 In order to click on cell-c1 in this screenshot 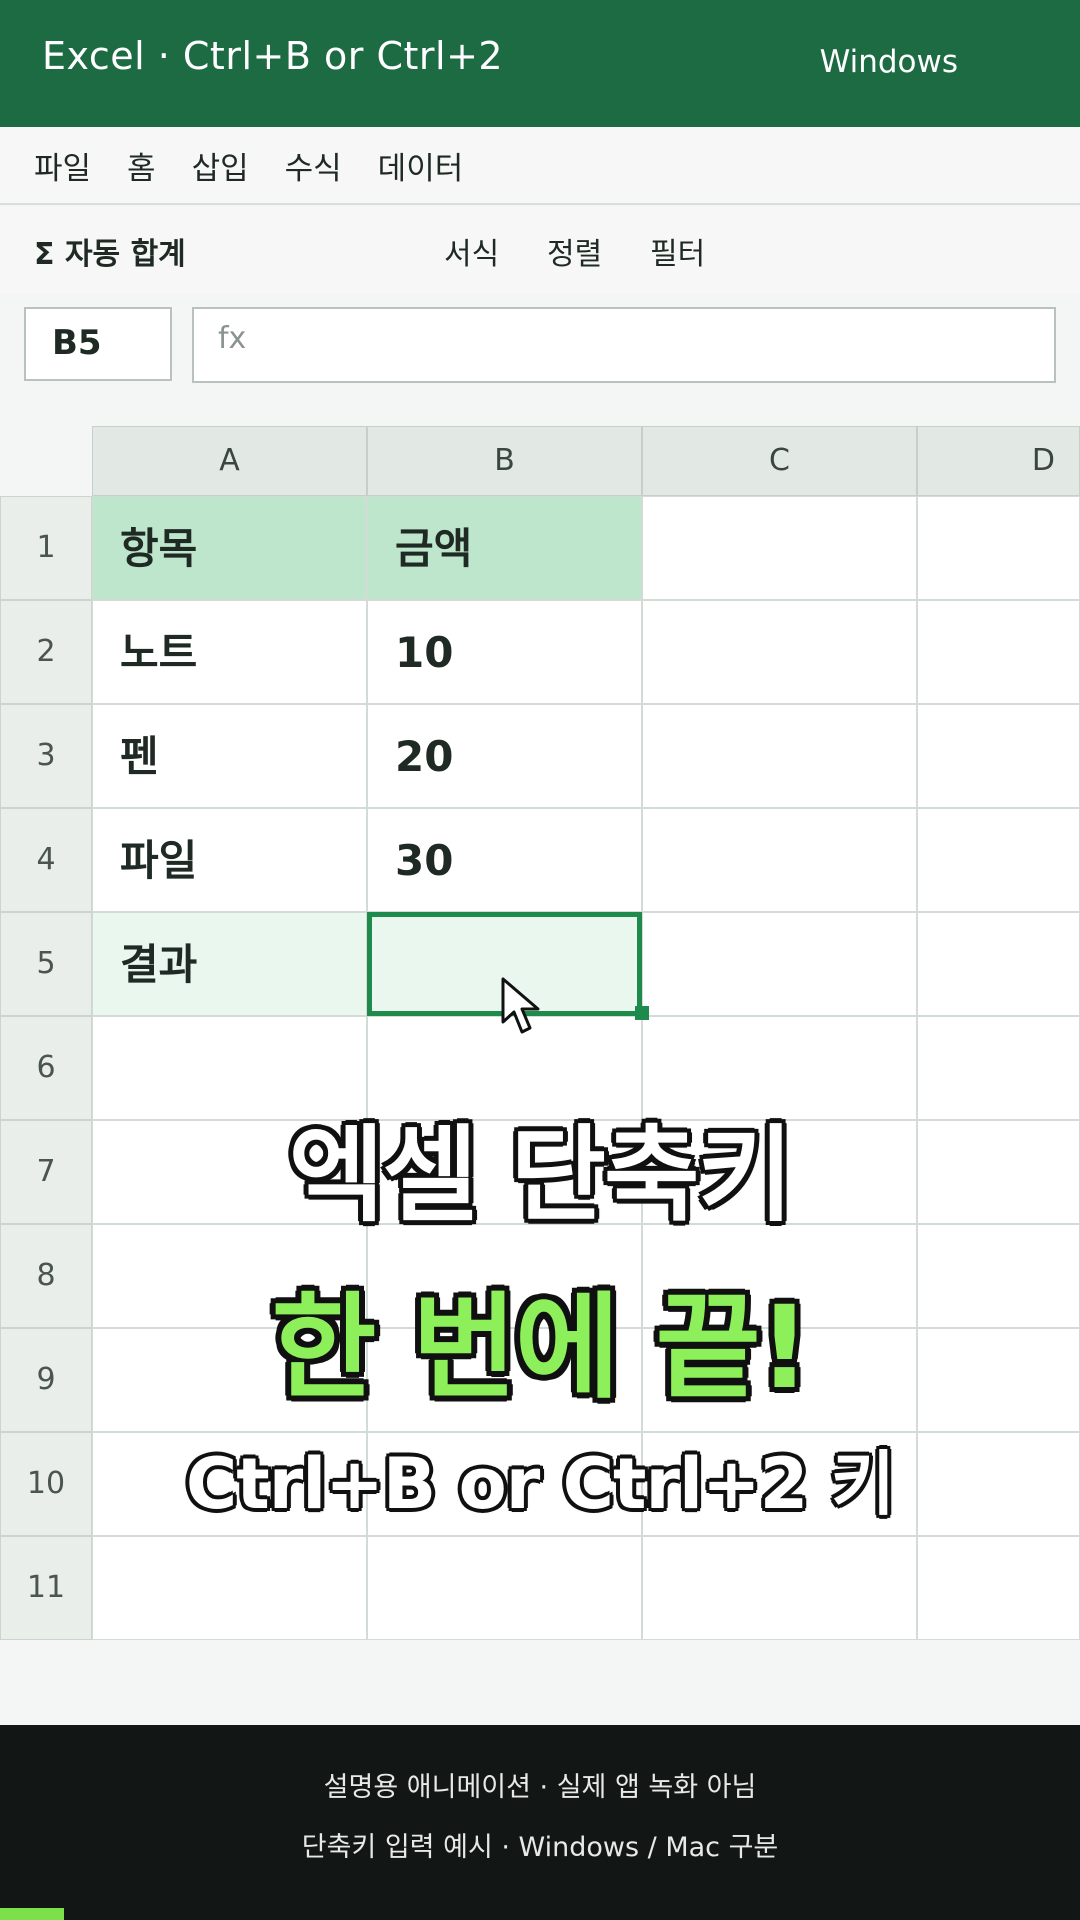, I will do `click(779, 548)`.